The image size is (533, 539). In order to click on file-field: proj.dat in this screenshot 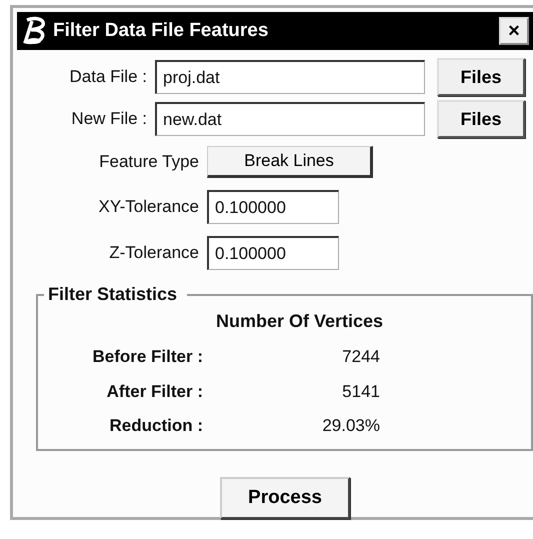, I will do `click(290, 77)`.